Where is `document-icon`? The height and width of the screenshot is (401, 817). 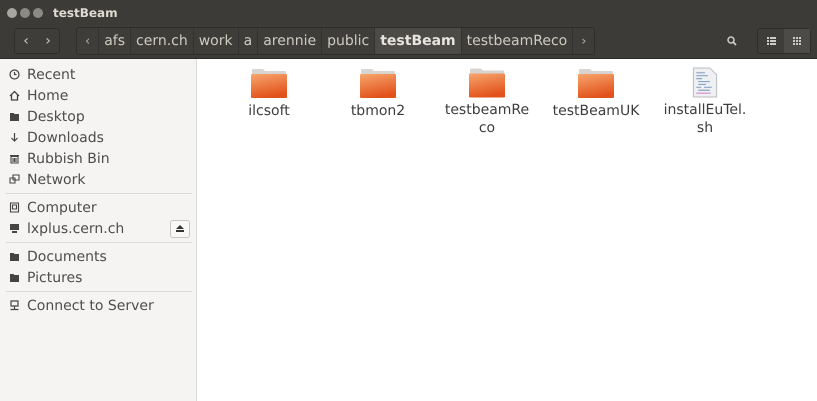
document-icon is located at coordinates (705, 82).